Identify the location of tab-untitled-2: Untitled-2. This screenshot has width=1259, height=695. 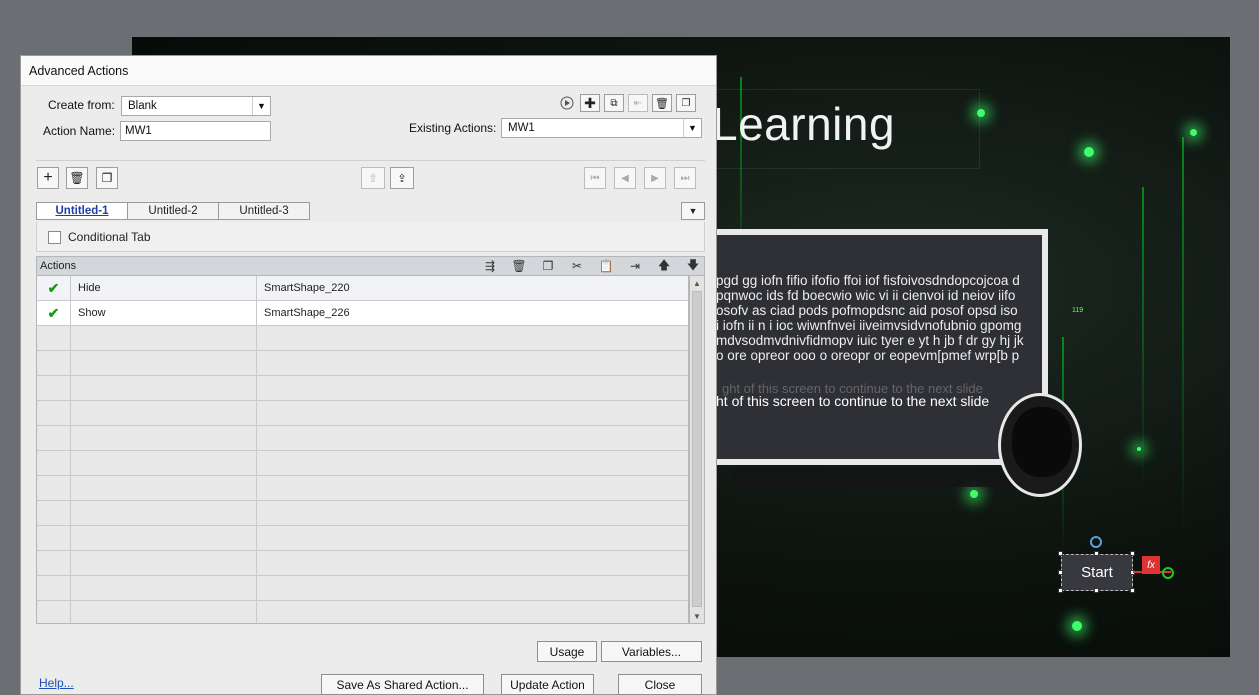
(173, 211).